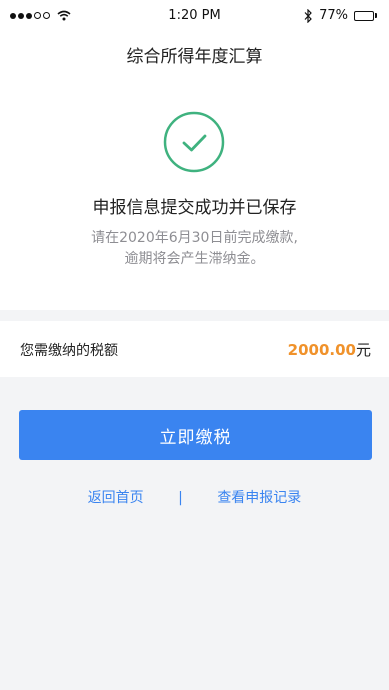 The image size is (389, 690). What do you see at coordinates (116, 498) in the screenshot?
I see `return-home-link: 返回首页` at bounding box center [116, 498].